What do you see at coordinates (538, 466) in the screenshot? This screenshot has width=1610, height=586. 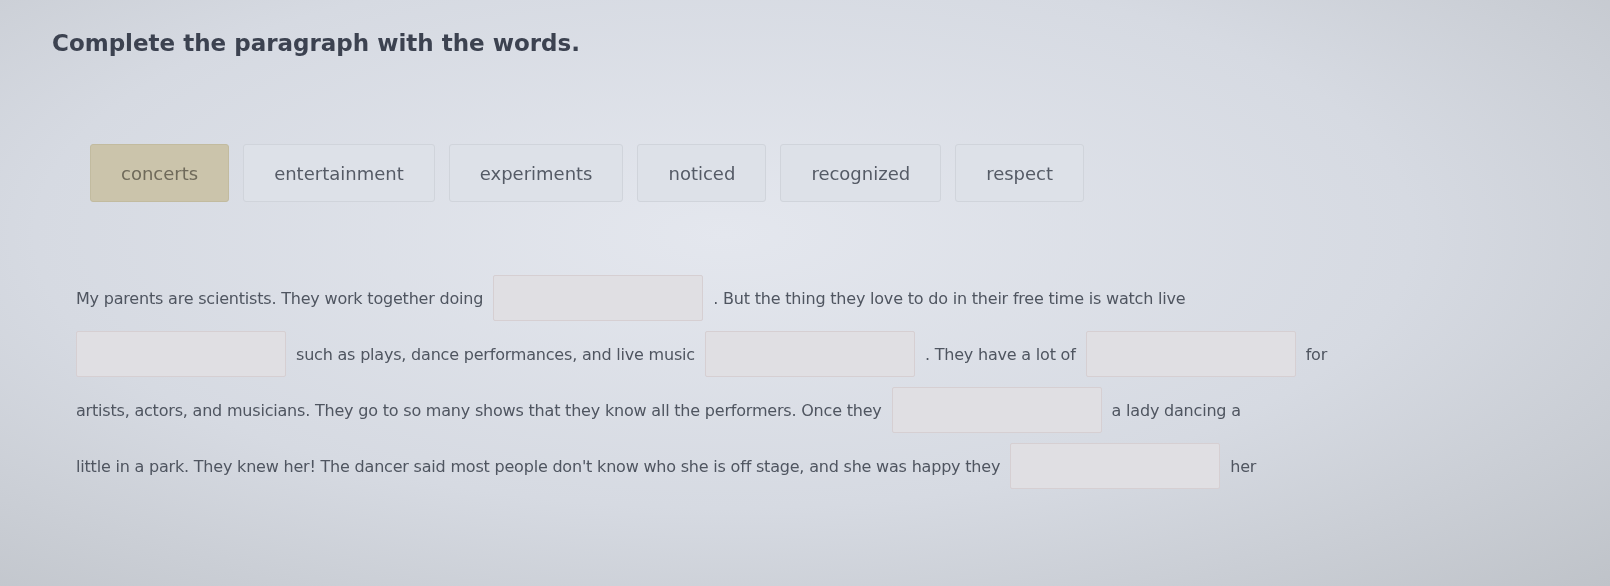 I see `paragraph-text: little in a park. They knew her! The dancer said most people don't know who she is off stage, and she was happy they` at bounding box center [538, 466].